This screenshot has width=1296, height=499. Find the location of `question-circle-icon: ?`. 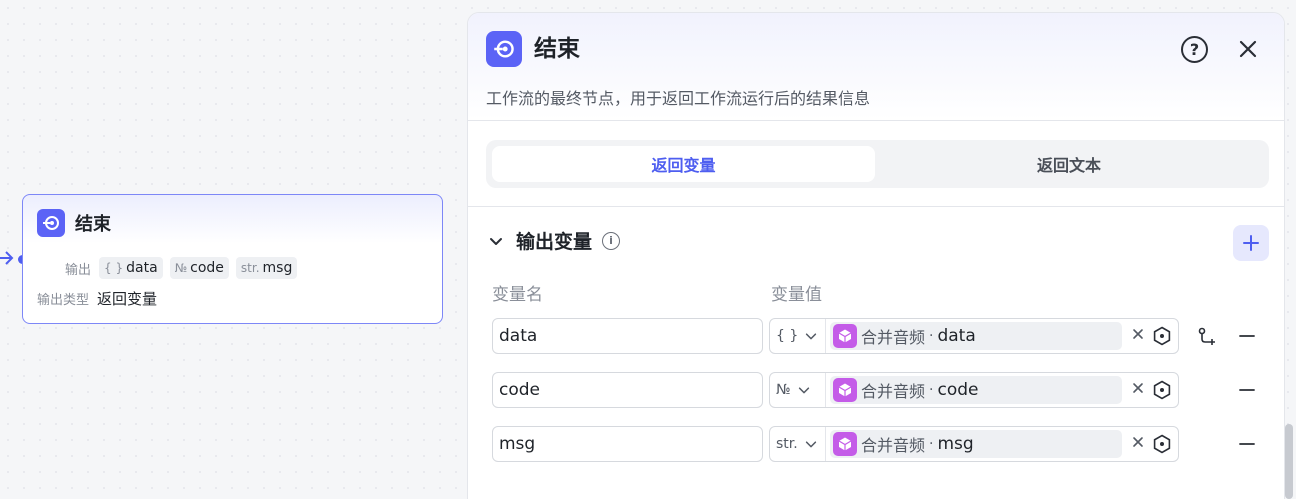

question-circle-icon: ? is located at coordinates (1194, 49).